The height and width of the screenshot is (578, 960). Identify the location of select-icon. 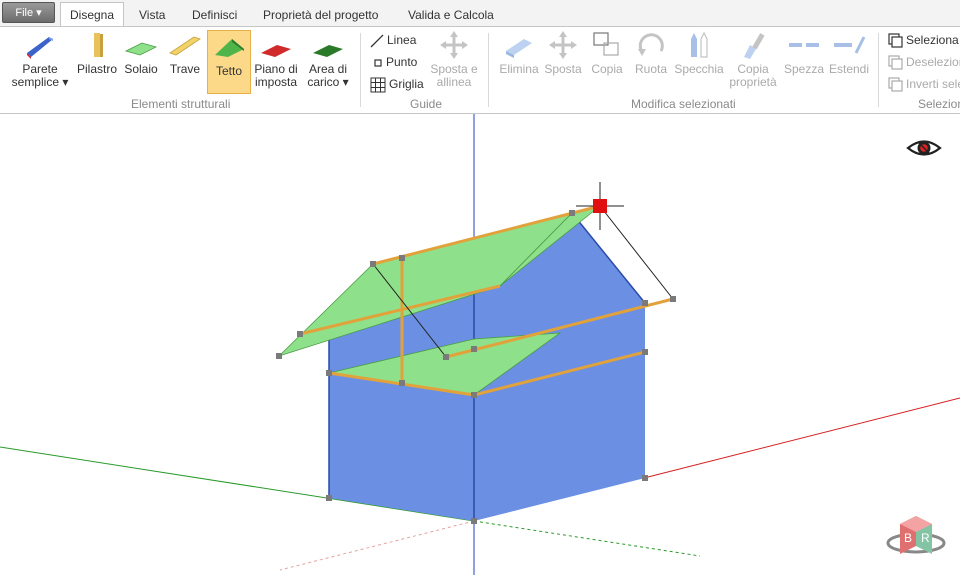
(895, 40).